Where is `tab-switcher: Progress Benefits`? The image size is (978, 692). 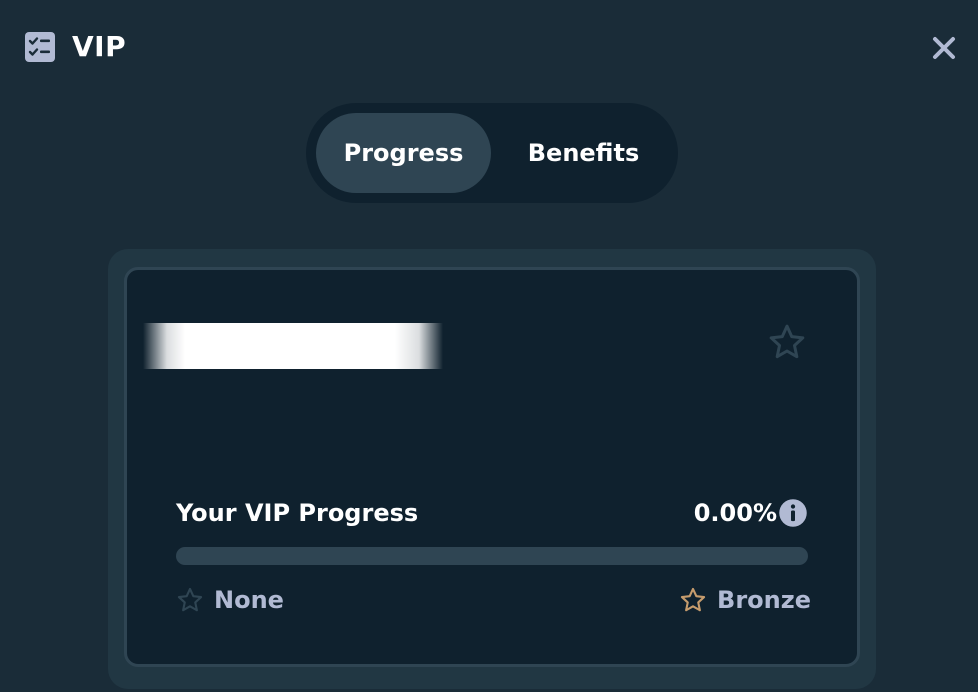
tab-switcher: Progress Benefits is located at coordinates (492, 153).